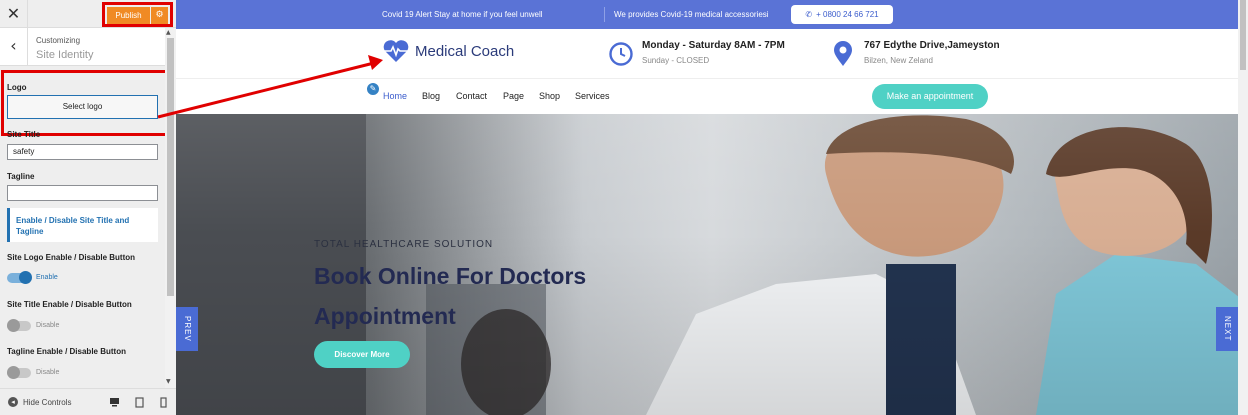 The height and width of the screenshot is (415, 1248). Describe the element at coordinates (48, 325) in the screenshot. I see `site-title-toggle-state: Disable` at that location.